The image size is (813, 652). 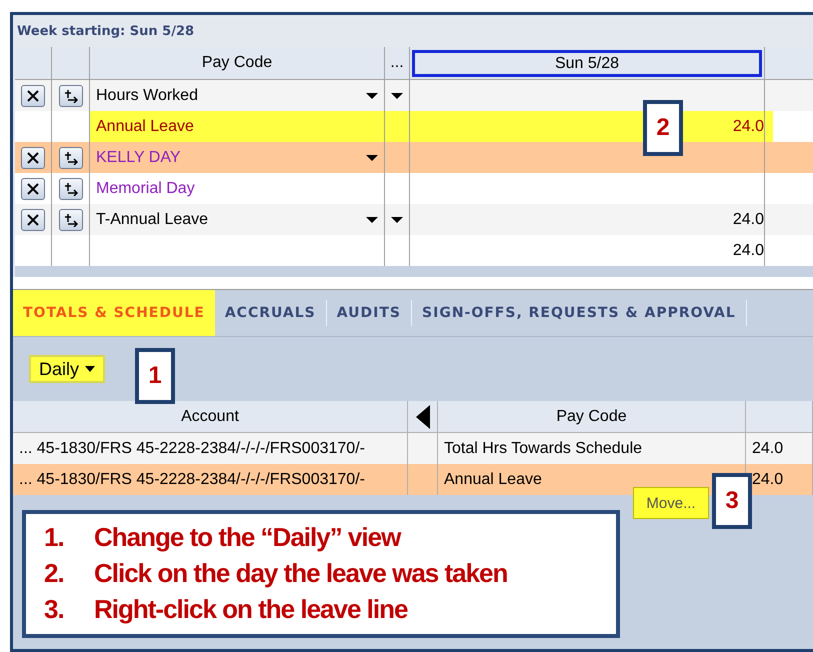 I want to click on step-text: Right-click on the leave line, so click(x=251, y=609).